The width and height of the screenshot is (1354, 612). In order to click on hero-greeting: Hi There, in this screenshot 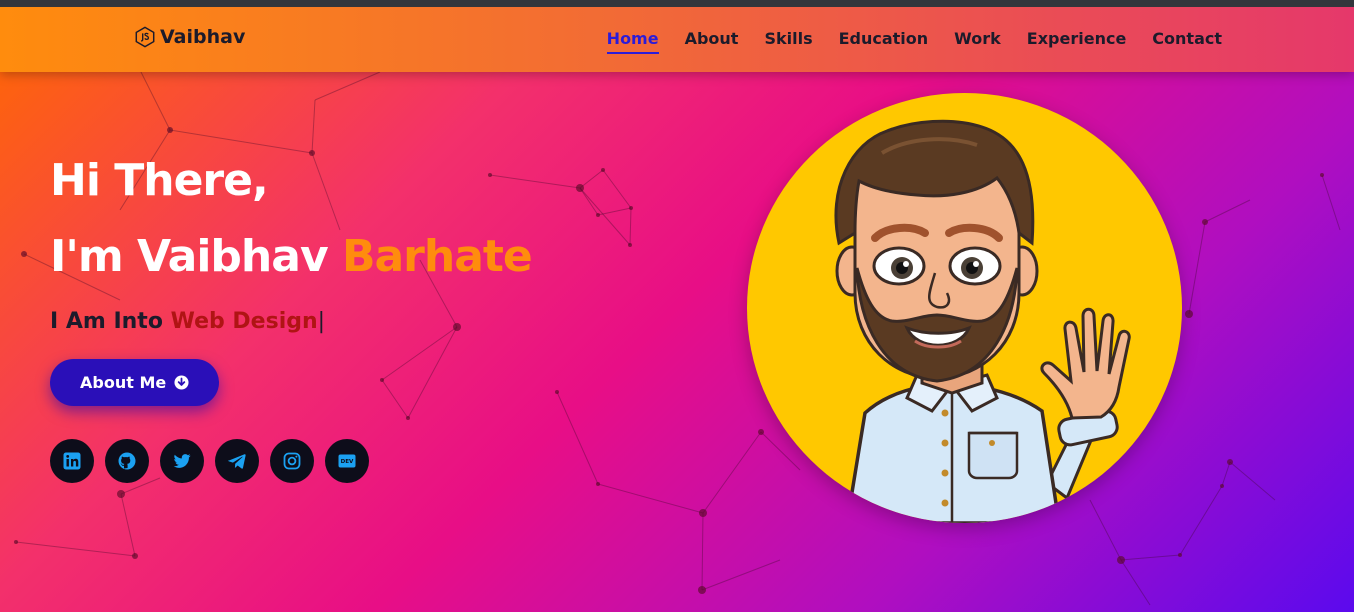, I will do `click(159, 180)`.